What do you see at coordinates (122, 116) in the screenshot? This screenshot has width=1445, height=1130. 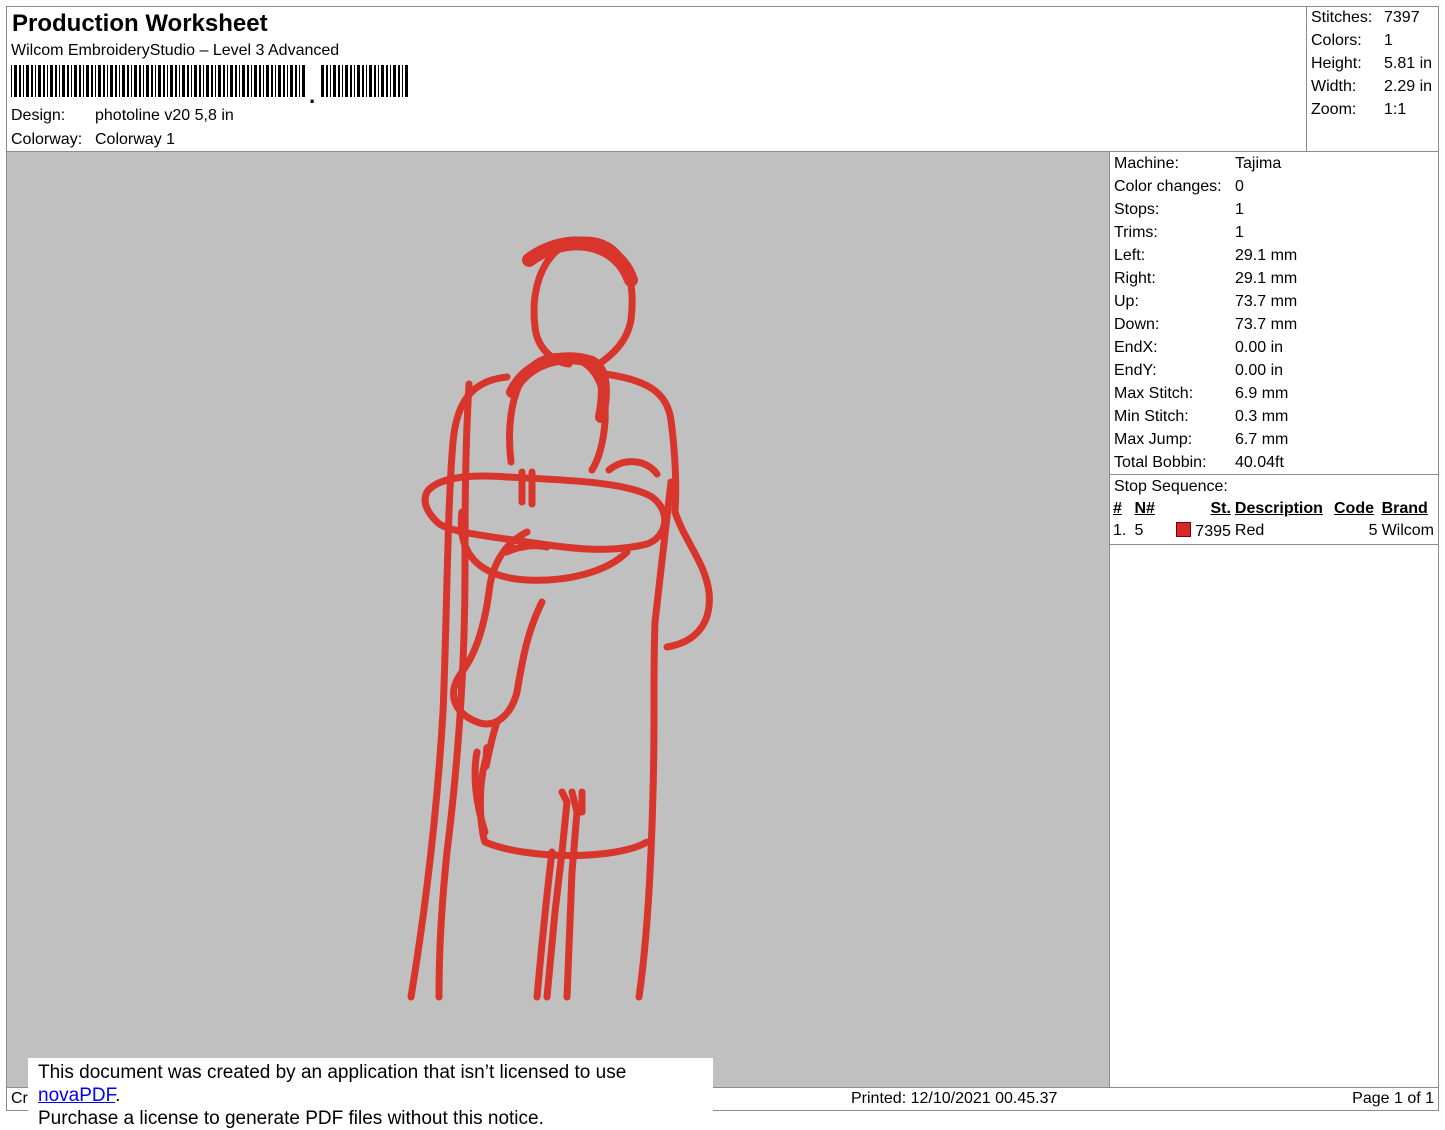 I see `design-row: Design: photoline v20 5,8 in` at bounding box center [122, 116].